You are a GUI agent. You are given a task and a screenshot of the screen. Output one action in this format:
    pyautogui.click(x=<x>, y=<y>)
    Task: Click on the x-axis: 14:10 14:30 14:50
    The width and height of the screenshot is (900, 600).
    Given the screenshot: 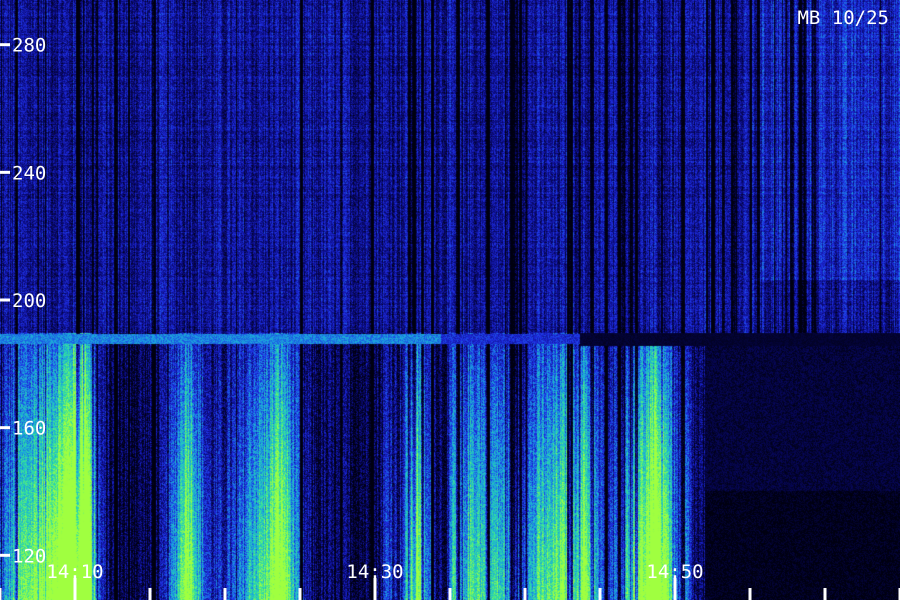 What is the action you would take?
    pyautogui.click(x=450, y=580)
    